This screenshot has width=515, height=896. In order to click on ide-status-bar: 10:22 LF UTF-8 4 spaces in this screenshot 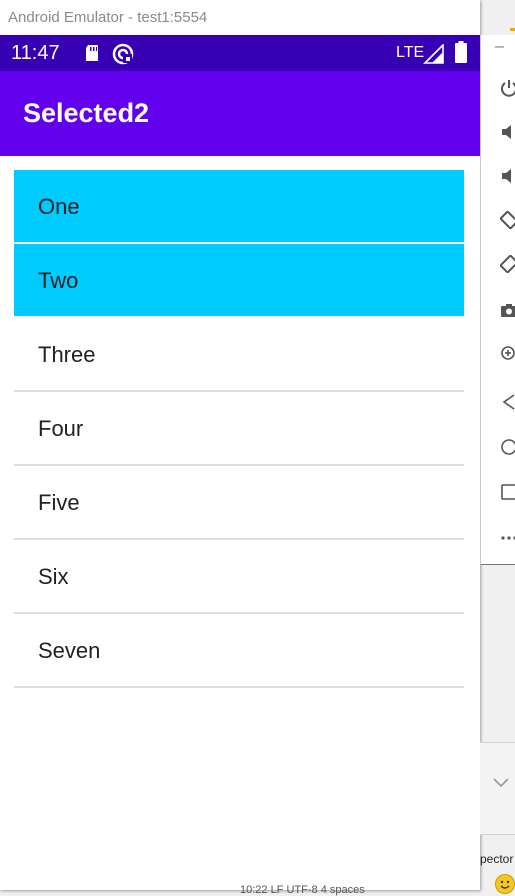, I will do `click(302, 890)`.